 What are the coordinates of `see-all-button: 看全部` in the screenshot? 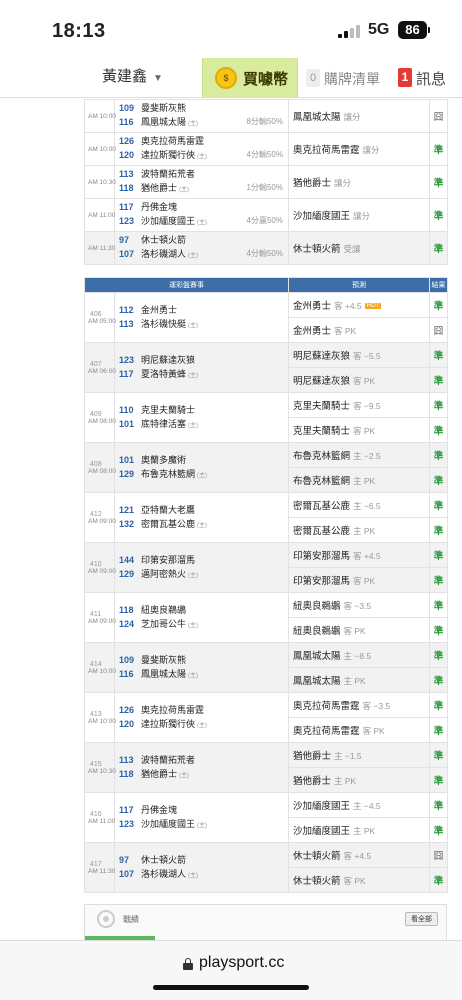 It's located at (421, 919).